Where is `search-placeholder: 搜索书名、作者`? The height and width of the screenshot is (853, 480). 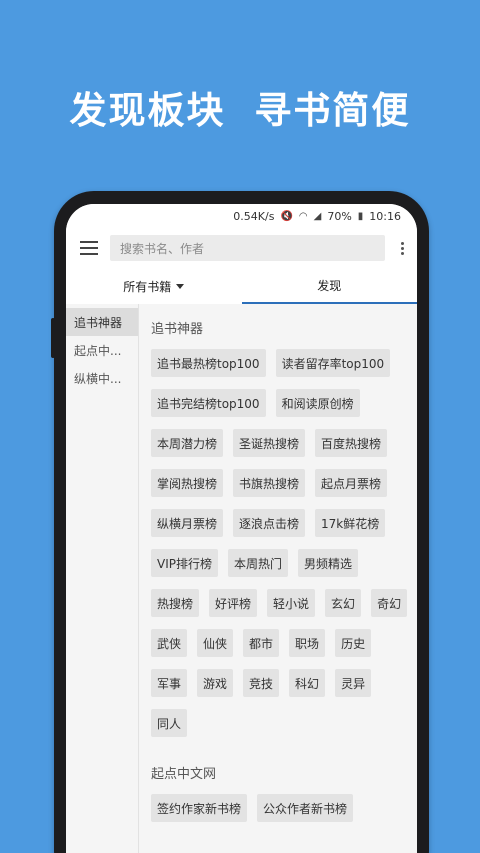 search-placeholder: 搜索书名、作者 is located at coordinates (162, 248).